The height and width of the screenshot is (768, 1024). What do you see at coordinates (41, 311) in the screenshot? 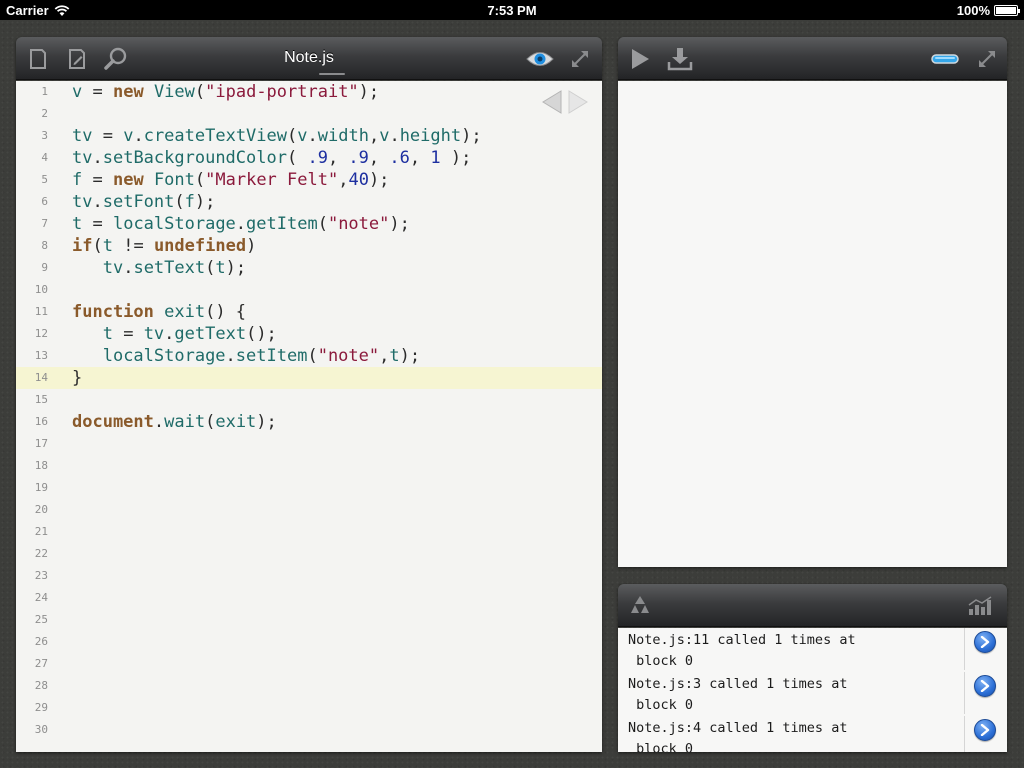
I see `line-number: 11` at bounding box center [41, 311].